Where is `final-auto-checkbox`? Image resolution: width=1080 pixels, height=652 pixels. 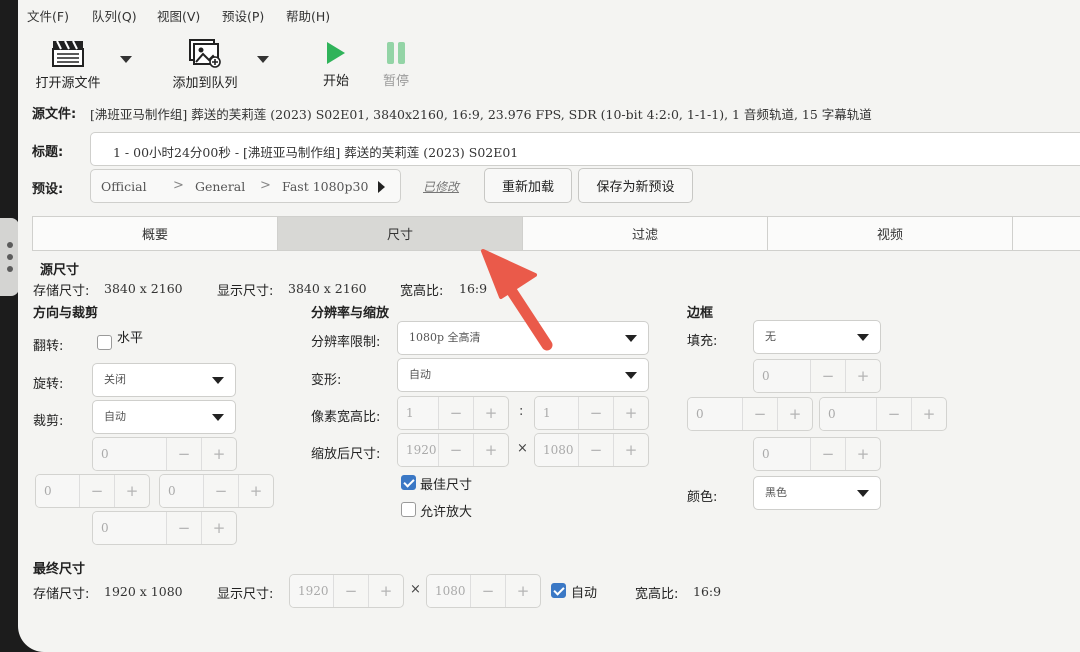 final-auto-checkbox is located at coordinates (558, 590).